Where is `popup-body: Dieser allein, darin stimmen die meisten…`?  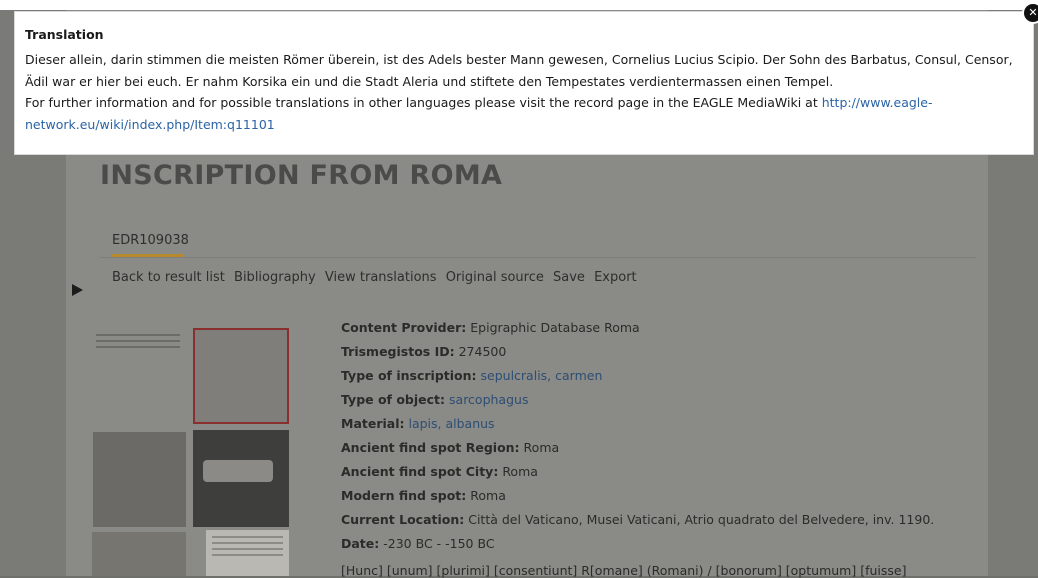
popup-body: Dieser allein, darin stimmen die meisten… is located at coordinates (530, 92).